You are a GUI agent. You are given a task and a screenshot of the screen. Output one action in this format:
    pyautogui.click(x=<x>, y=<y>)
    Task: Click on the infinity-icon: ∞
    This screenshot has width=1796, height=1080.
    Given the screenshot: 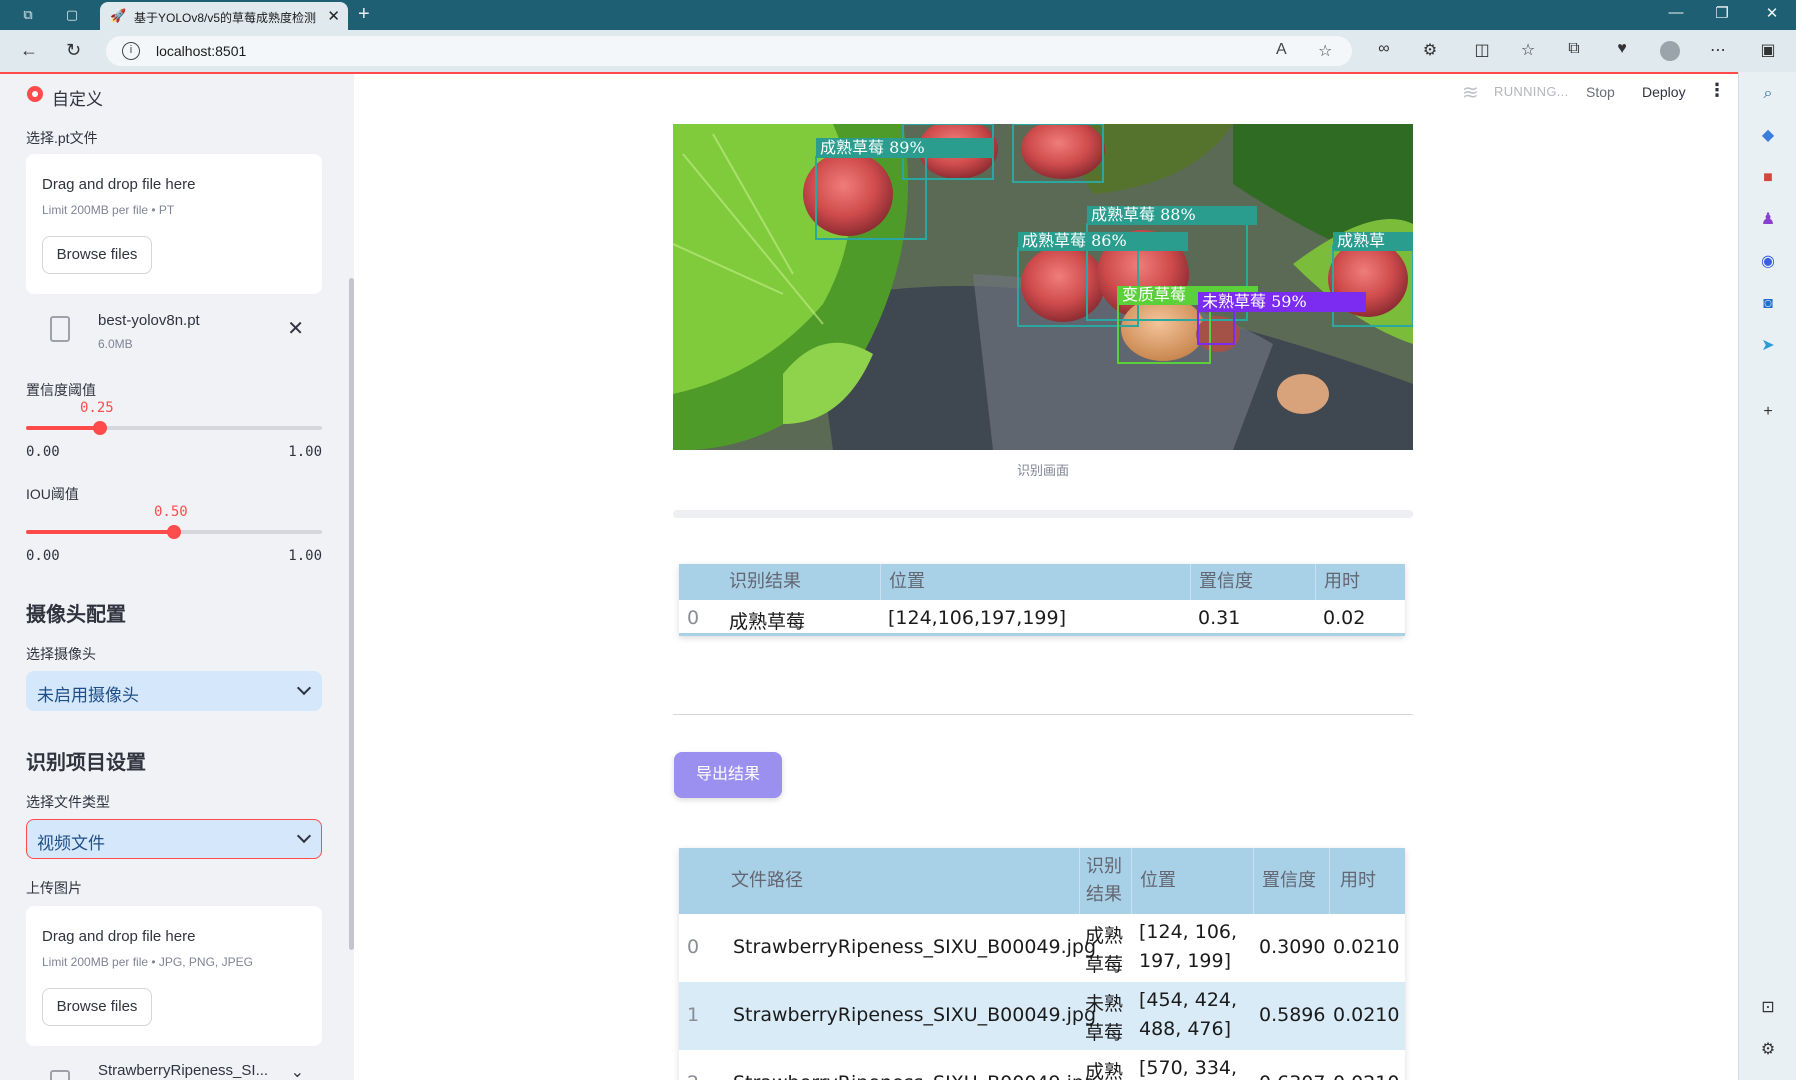 What is the action you would take?
    pyautogui.click(x=1384, y=49)
    